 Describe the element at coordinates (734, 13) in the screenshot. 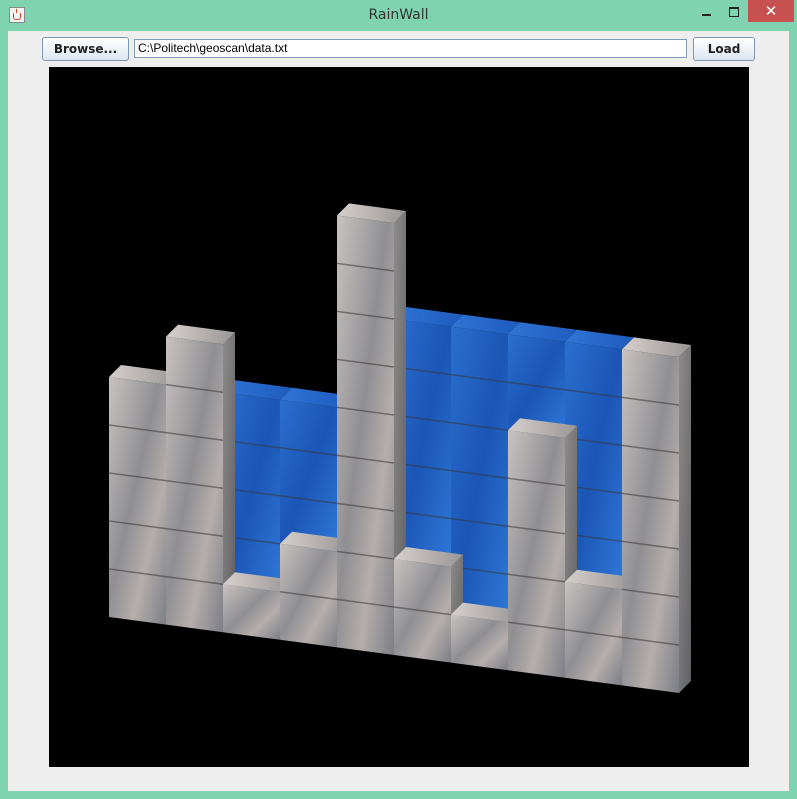

I see `maximize-button` at that location.